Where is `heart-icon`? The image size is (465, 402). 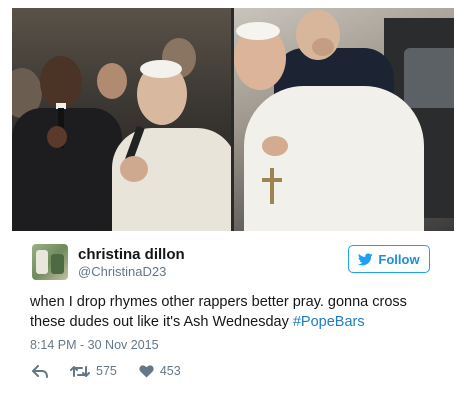 heart-icon is located at coordinates (146, 370).